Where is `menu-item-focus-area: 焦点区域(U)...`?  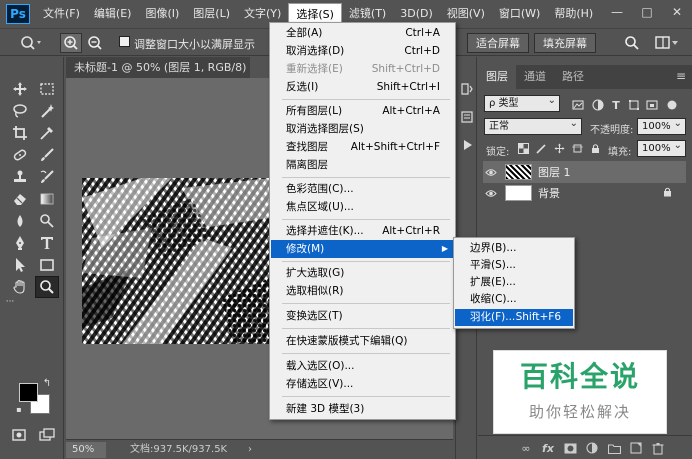
menu-item-focus-area: 焦点区域(U)... is located at coordinates (362, 207).